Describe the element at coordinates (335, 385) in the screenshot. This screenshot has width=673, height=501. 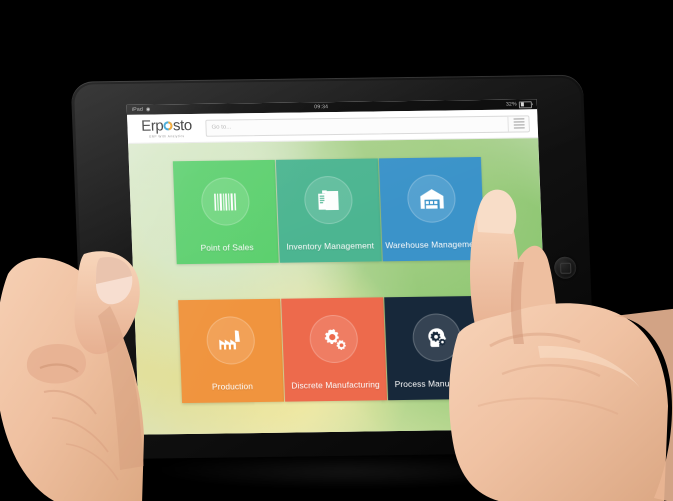
I see `tile-label: Discrete Manufacturing` at that location.